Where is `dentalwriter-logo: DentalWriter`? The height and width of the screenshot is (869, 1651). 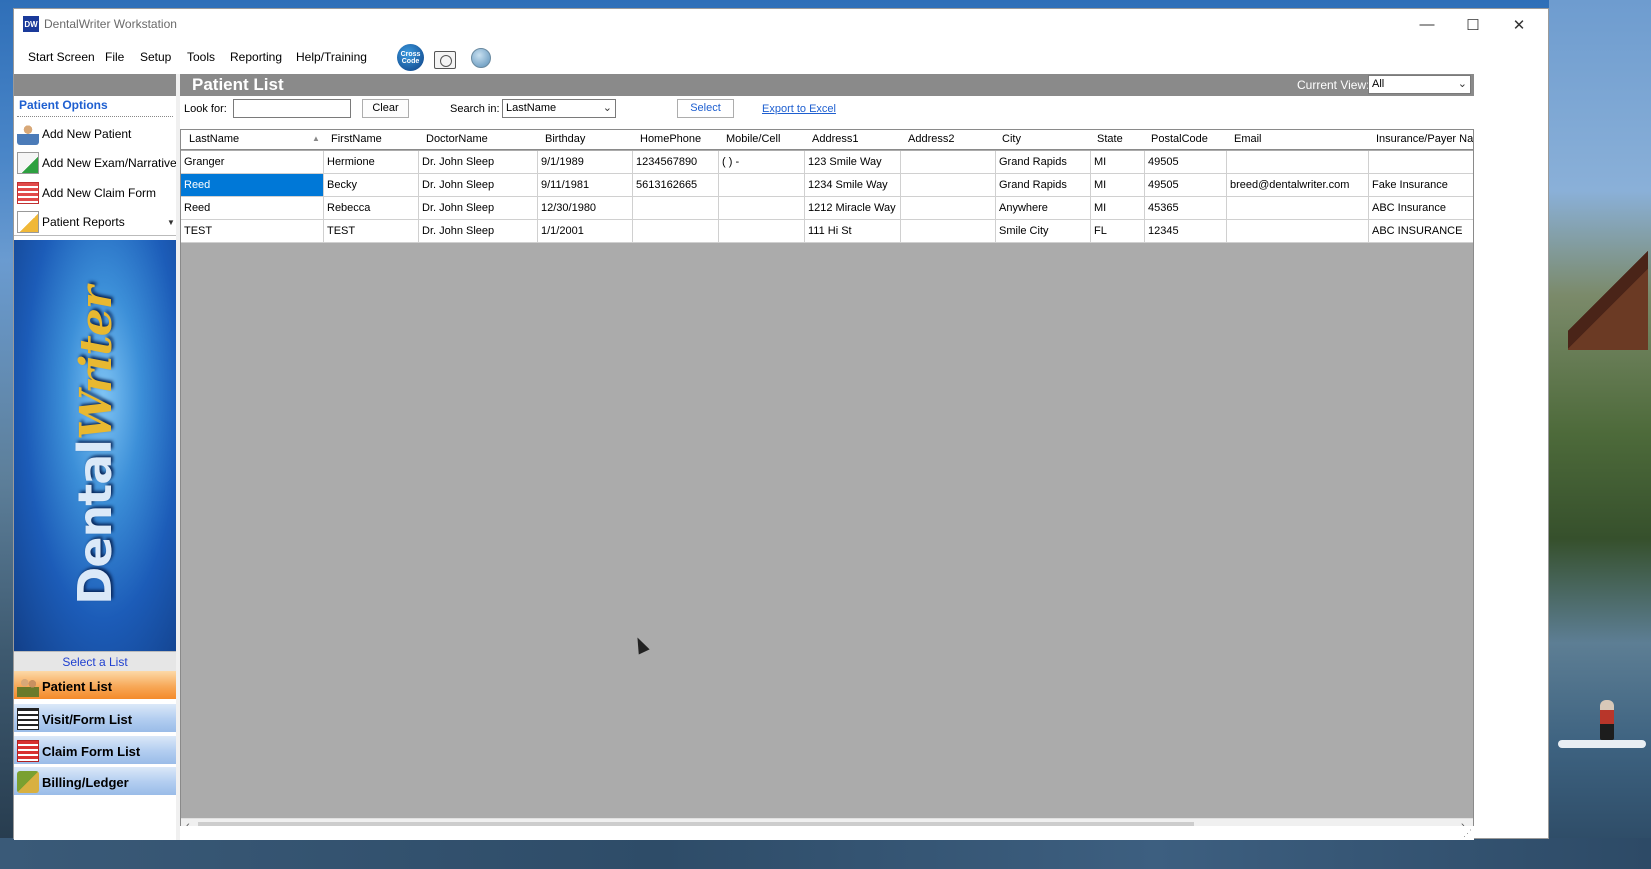
dentalwriter-logo: DentalWriter is located at coordinates (95, 445).